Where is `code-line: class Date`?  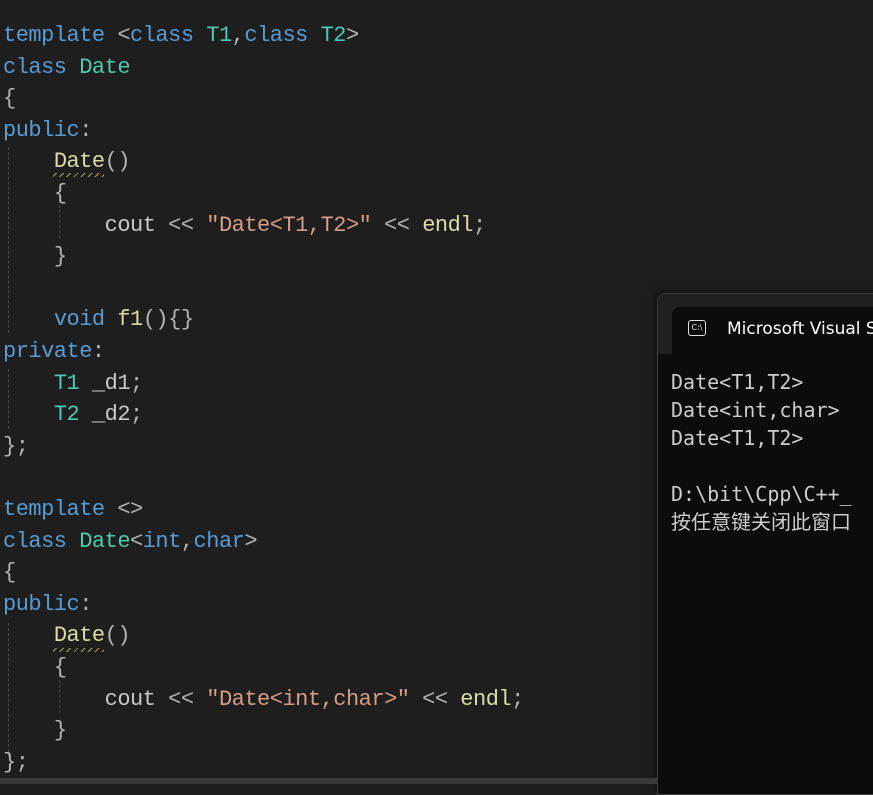 code-line: class Date is located at coordinates (67, 68).